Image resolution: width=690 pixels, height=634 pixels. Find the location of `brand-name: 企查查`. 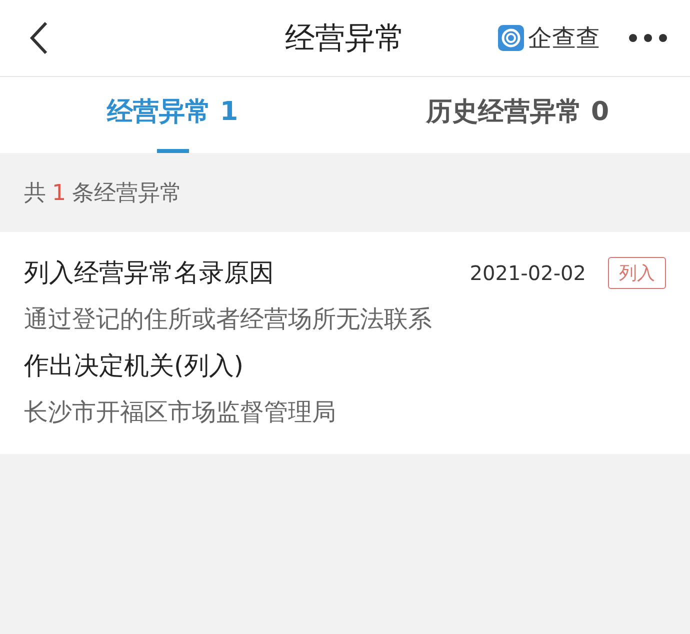

brand-name: 企查查 is located at coordinates (564, 38).